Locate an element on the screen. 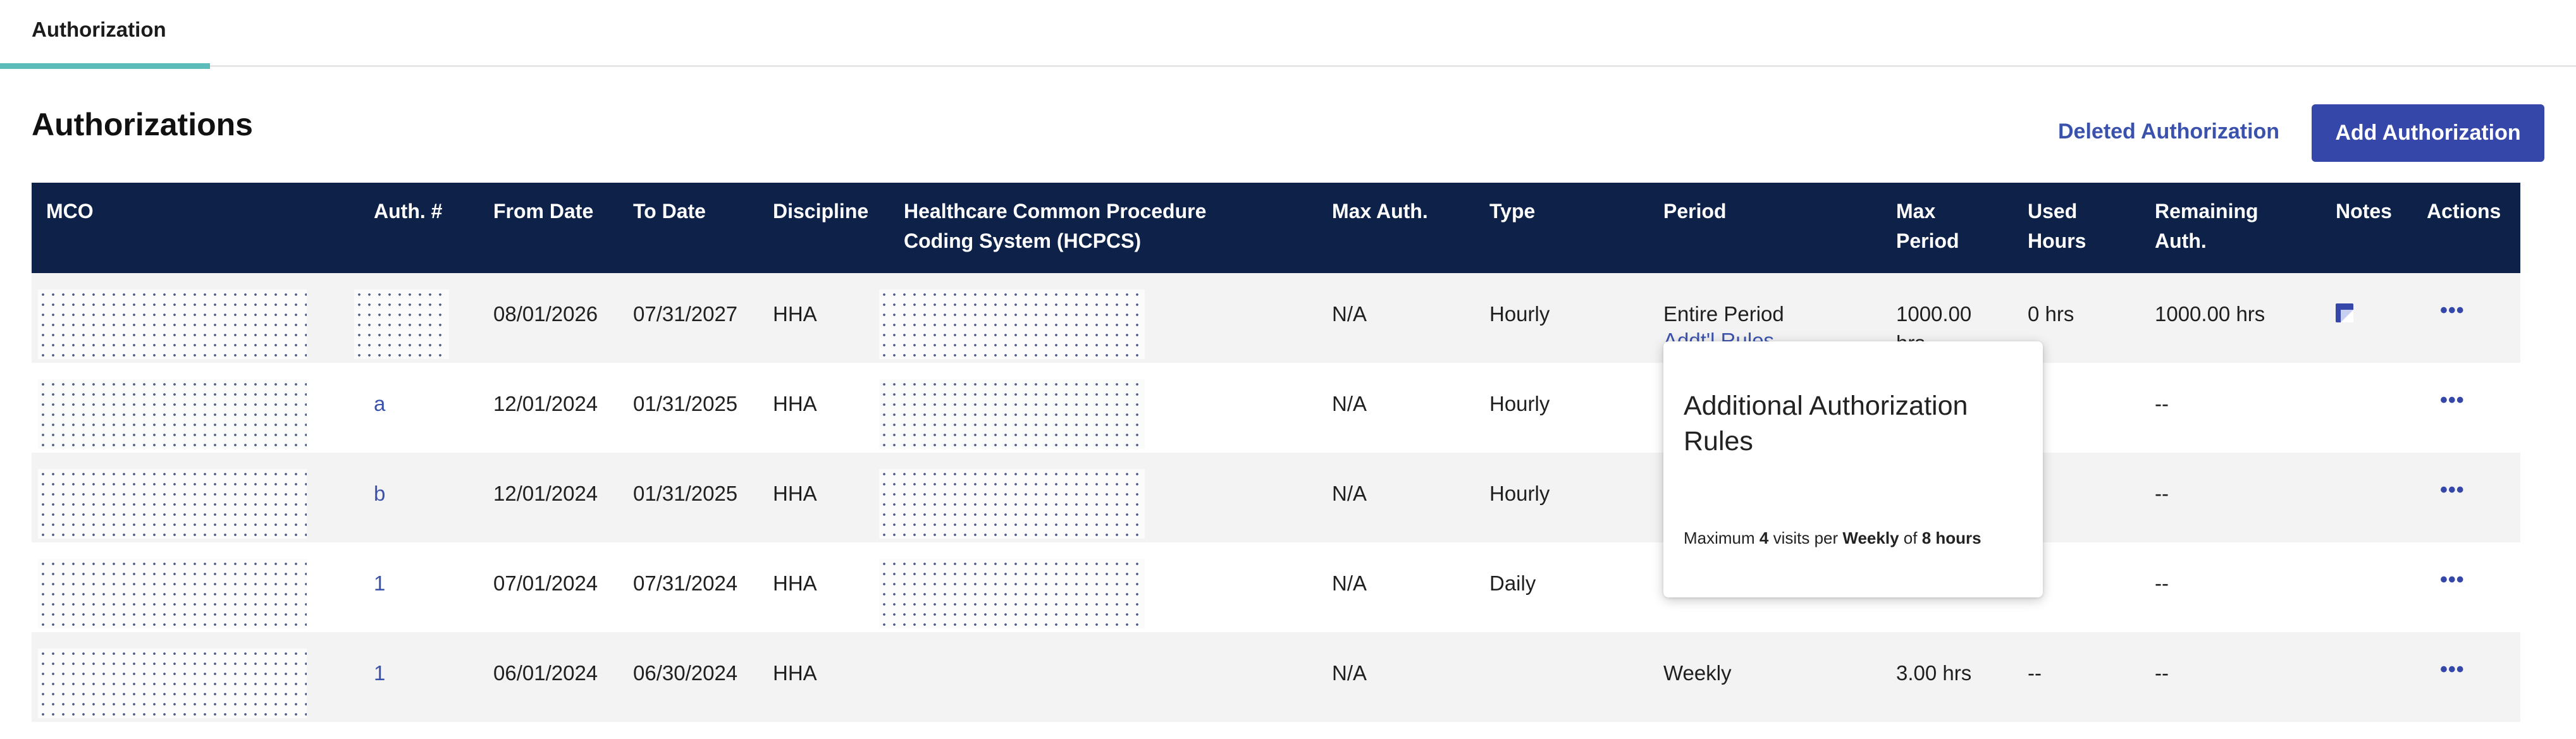 The width and height of the screenshot is (2576, 739). to-date: 07/31/2024 is located at coordinates (686, 583).